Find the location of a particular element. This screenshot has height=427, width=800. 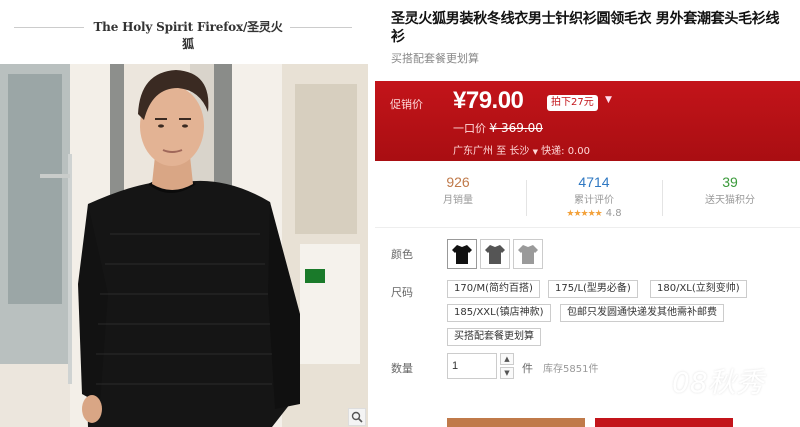

color-swatch-black is located at coordinates (462, 254).